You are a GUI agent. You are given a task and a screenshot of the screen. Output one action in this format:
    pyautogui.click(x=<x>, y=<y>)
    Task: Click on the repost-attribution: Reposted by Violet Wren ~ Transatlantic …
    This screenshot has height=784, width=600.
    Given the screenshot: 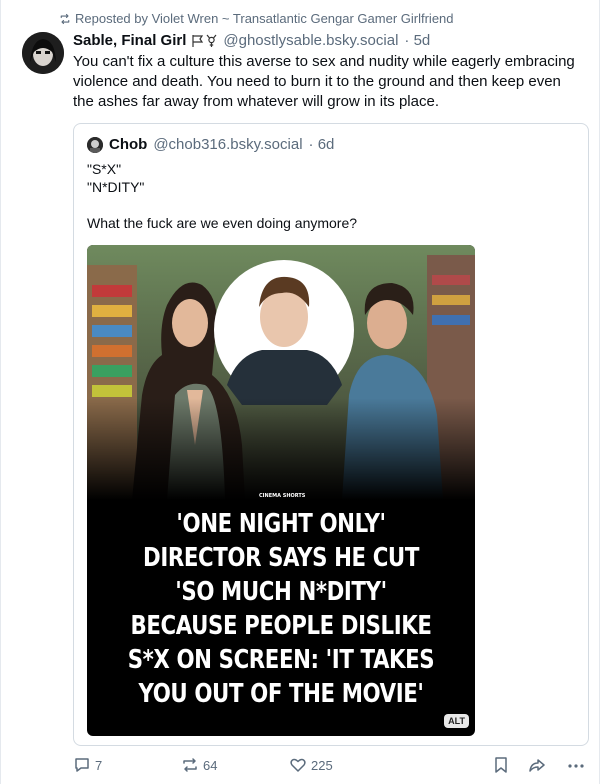 What is the action you would take?
    pyautogui.click(x=256, y=18)
    